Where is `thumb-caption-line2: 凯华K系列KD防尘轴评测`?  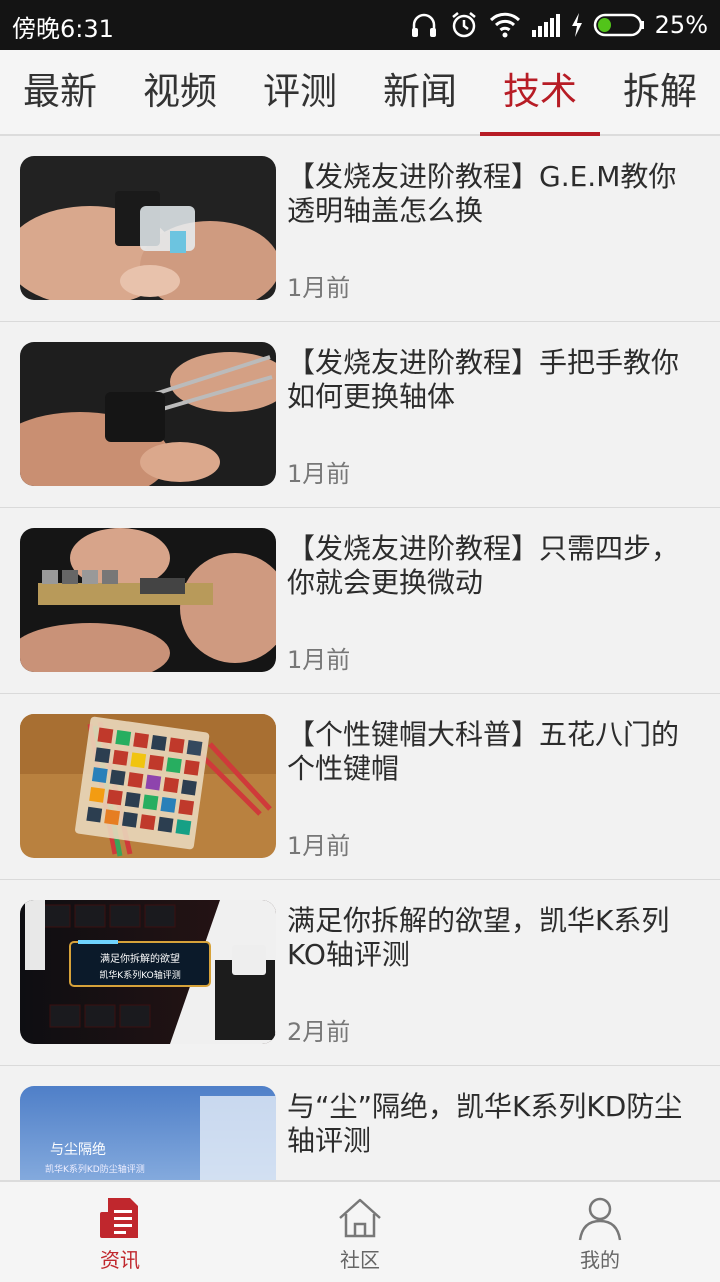 thumb-caption-line2: 凯华K系列KD防尘轴评测 is located at coordinates (95, 1169).